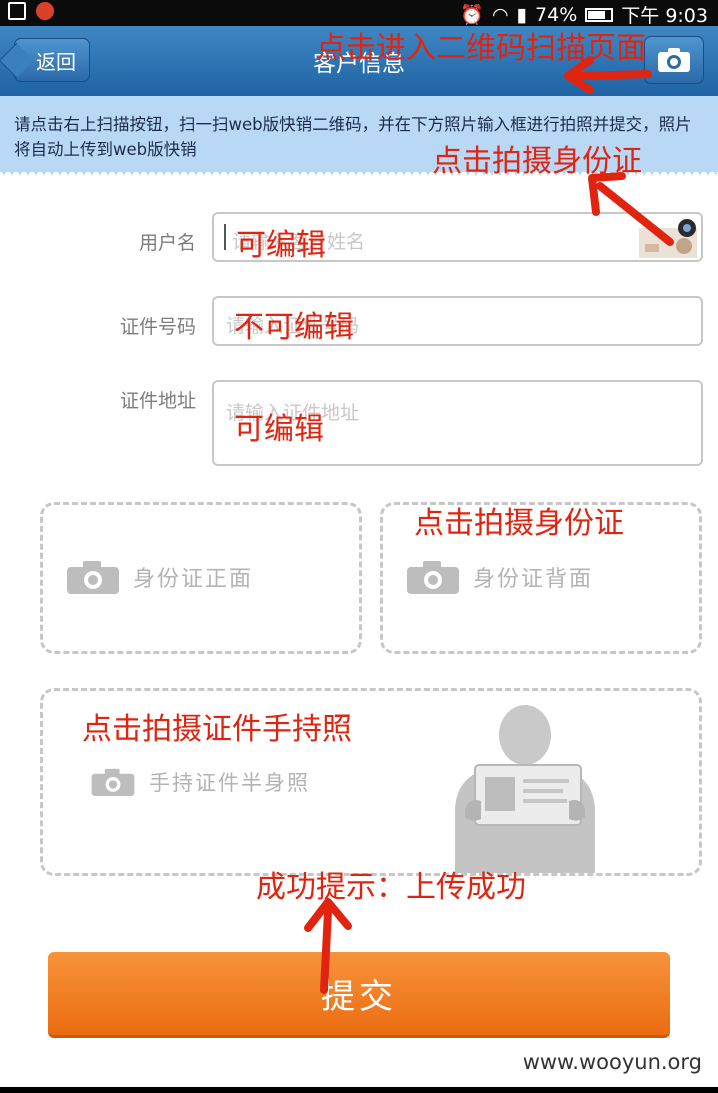  I want to click on id-number-label: 证件号码, so click(157, 327).